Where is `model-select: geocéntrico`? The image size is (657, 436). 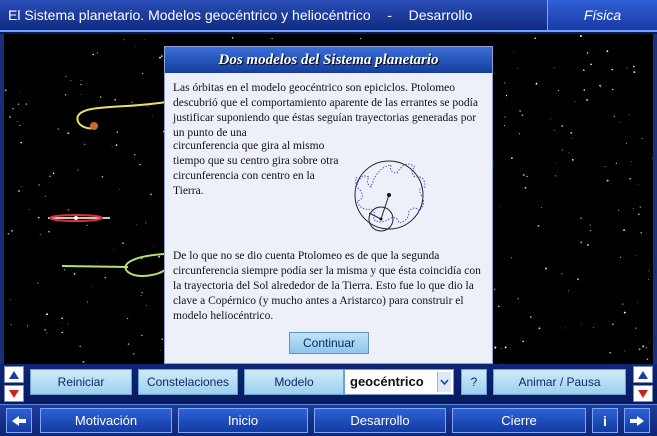
model-select: geocéntrico is located at coordinates (399, 382).